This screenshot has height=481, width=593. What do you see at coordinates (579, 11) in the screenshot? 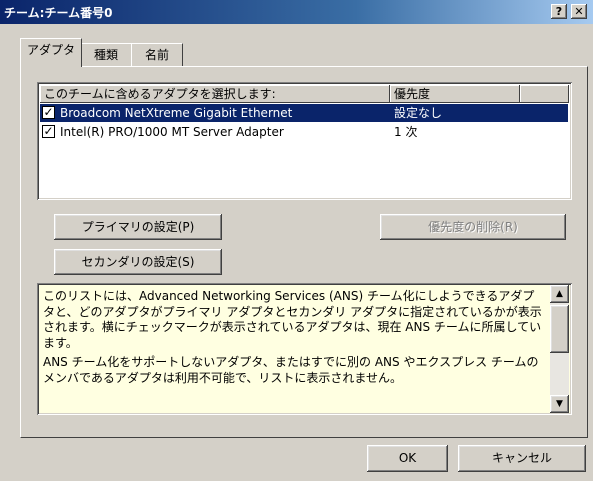
I see `close-icon: ✕` at bounding box center [579, 11].